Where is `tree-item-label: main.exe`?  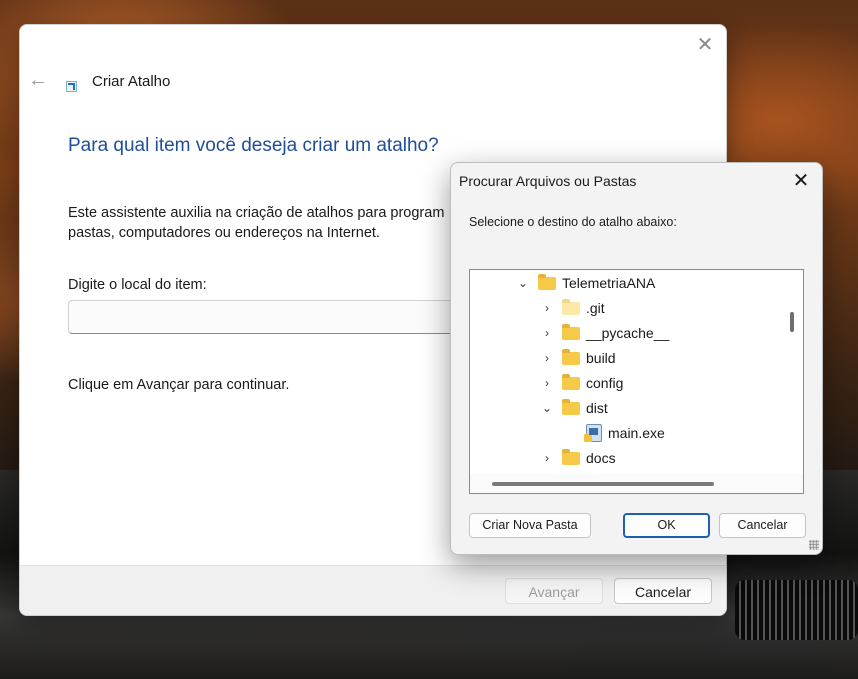
tree-item-label: main.exe is located at coordinates (636, 432).